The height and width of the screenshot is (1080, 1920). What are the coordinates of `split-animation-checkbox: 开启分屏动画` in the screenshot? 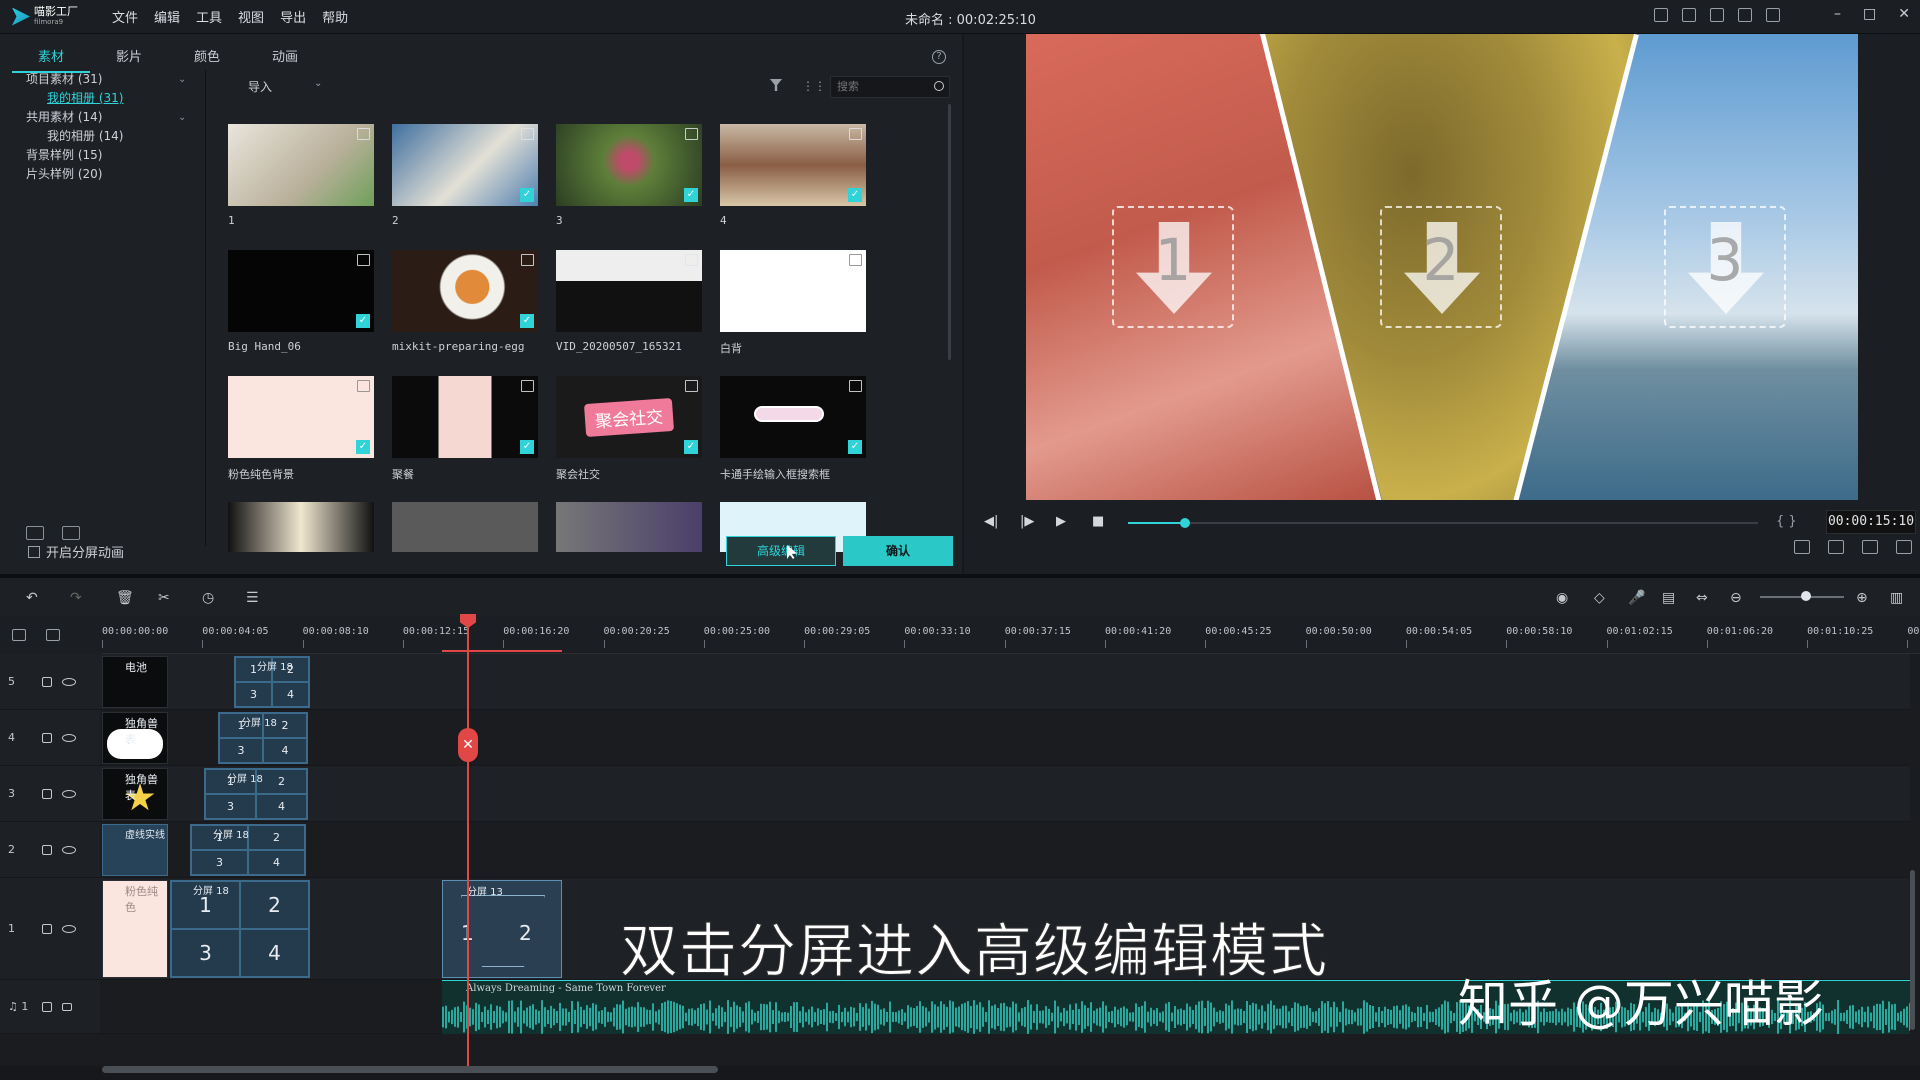 It's located at (76, 551).